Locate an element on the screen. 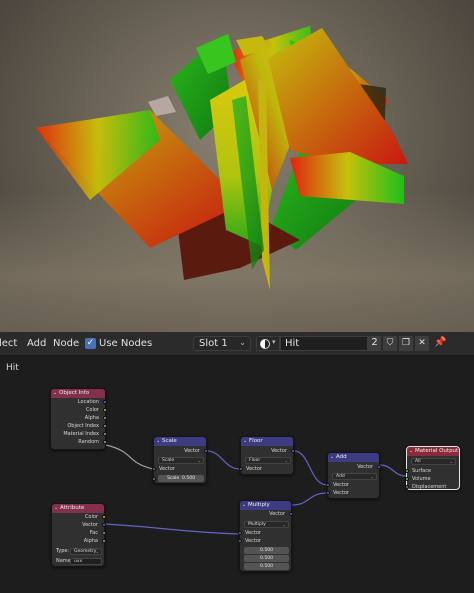 The width and height of the screenshot is (474, 593). socket-label: Surface is located at coordinates (422, 471).